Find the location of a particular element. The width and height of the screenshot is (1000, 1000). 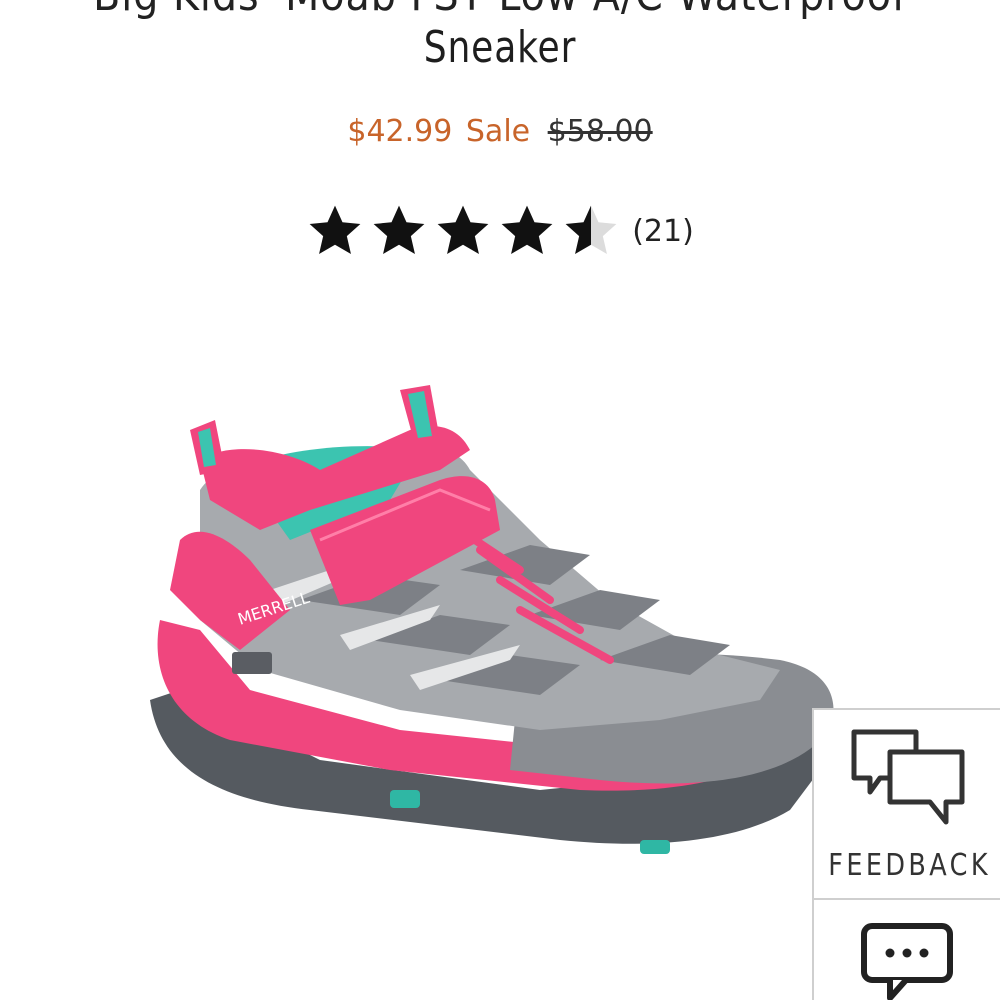

review-count: (21) is located at coordinates (663, 231).